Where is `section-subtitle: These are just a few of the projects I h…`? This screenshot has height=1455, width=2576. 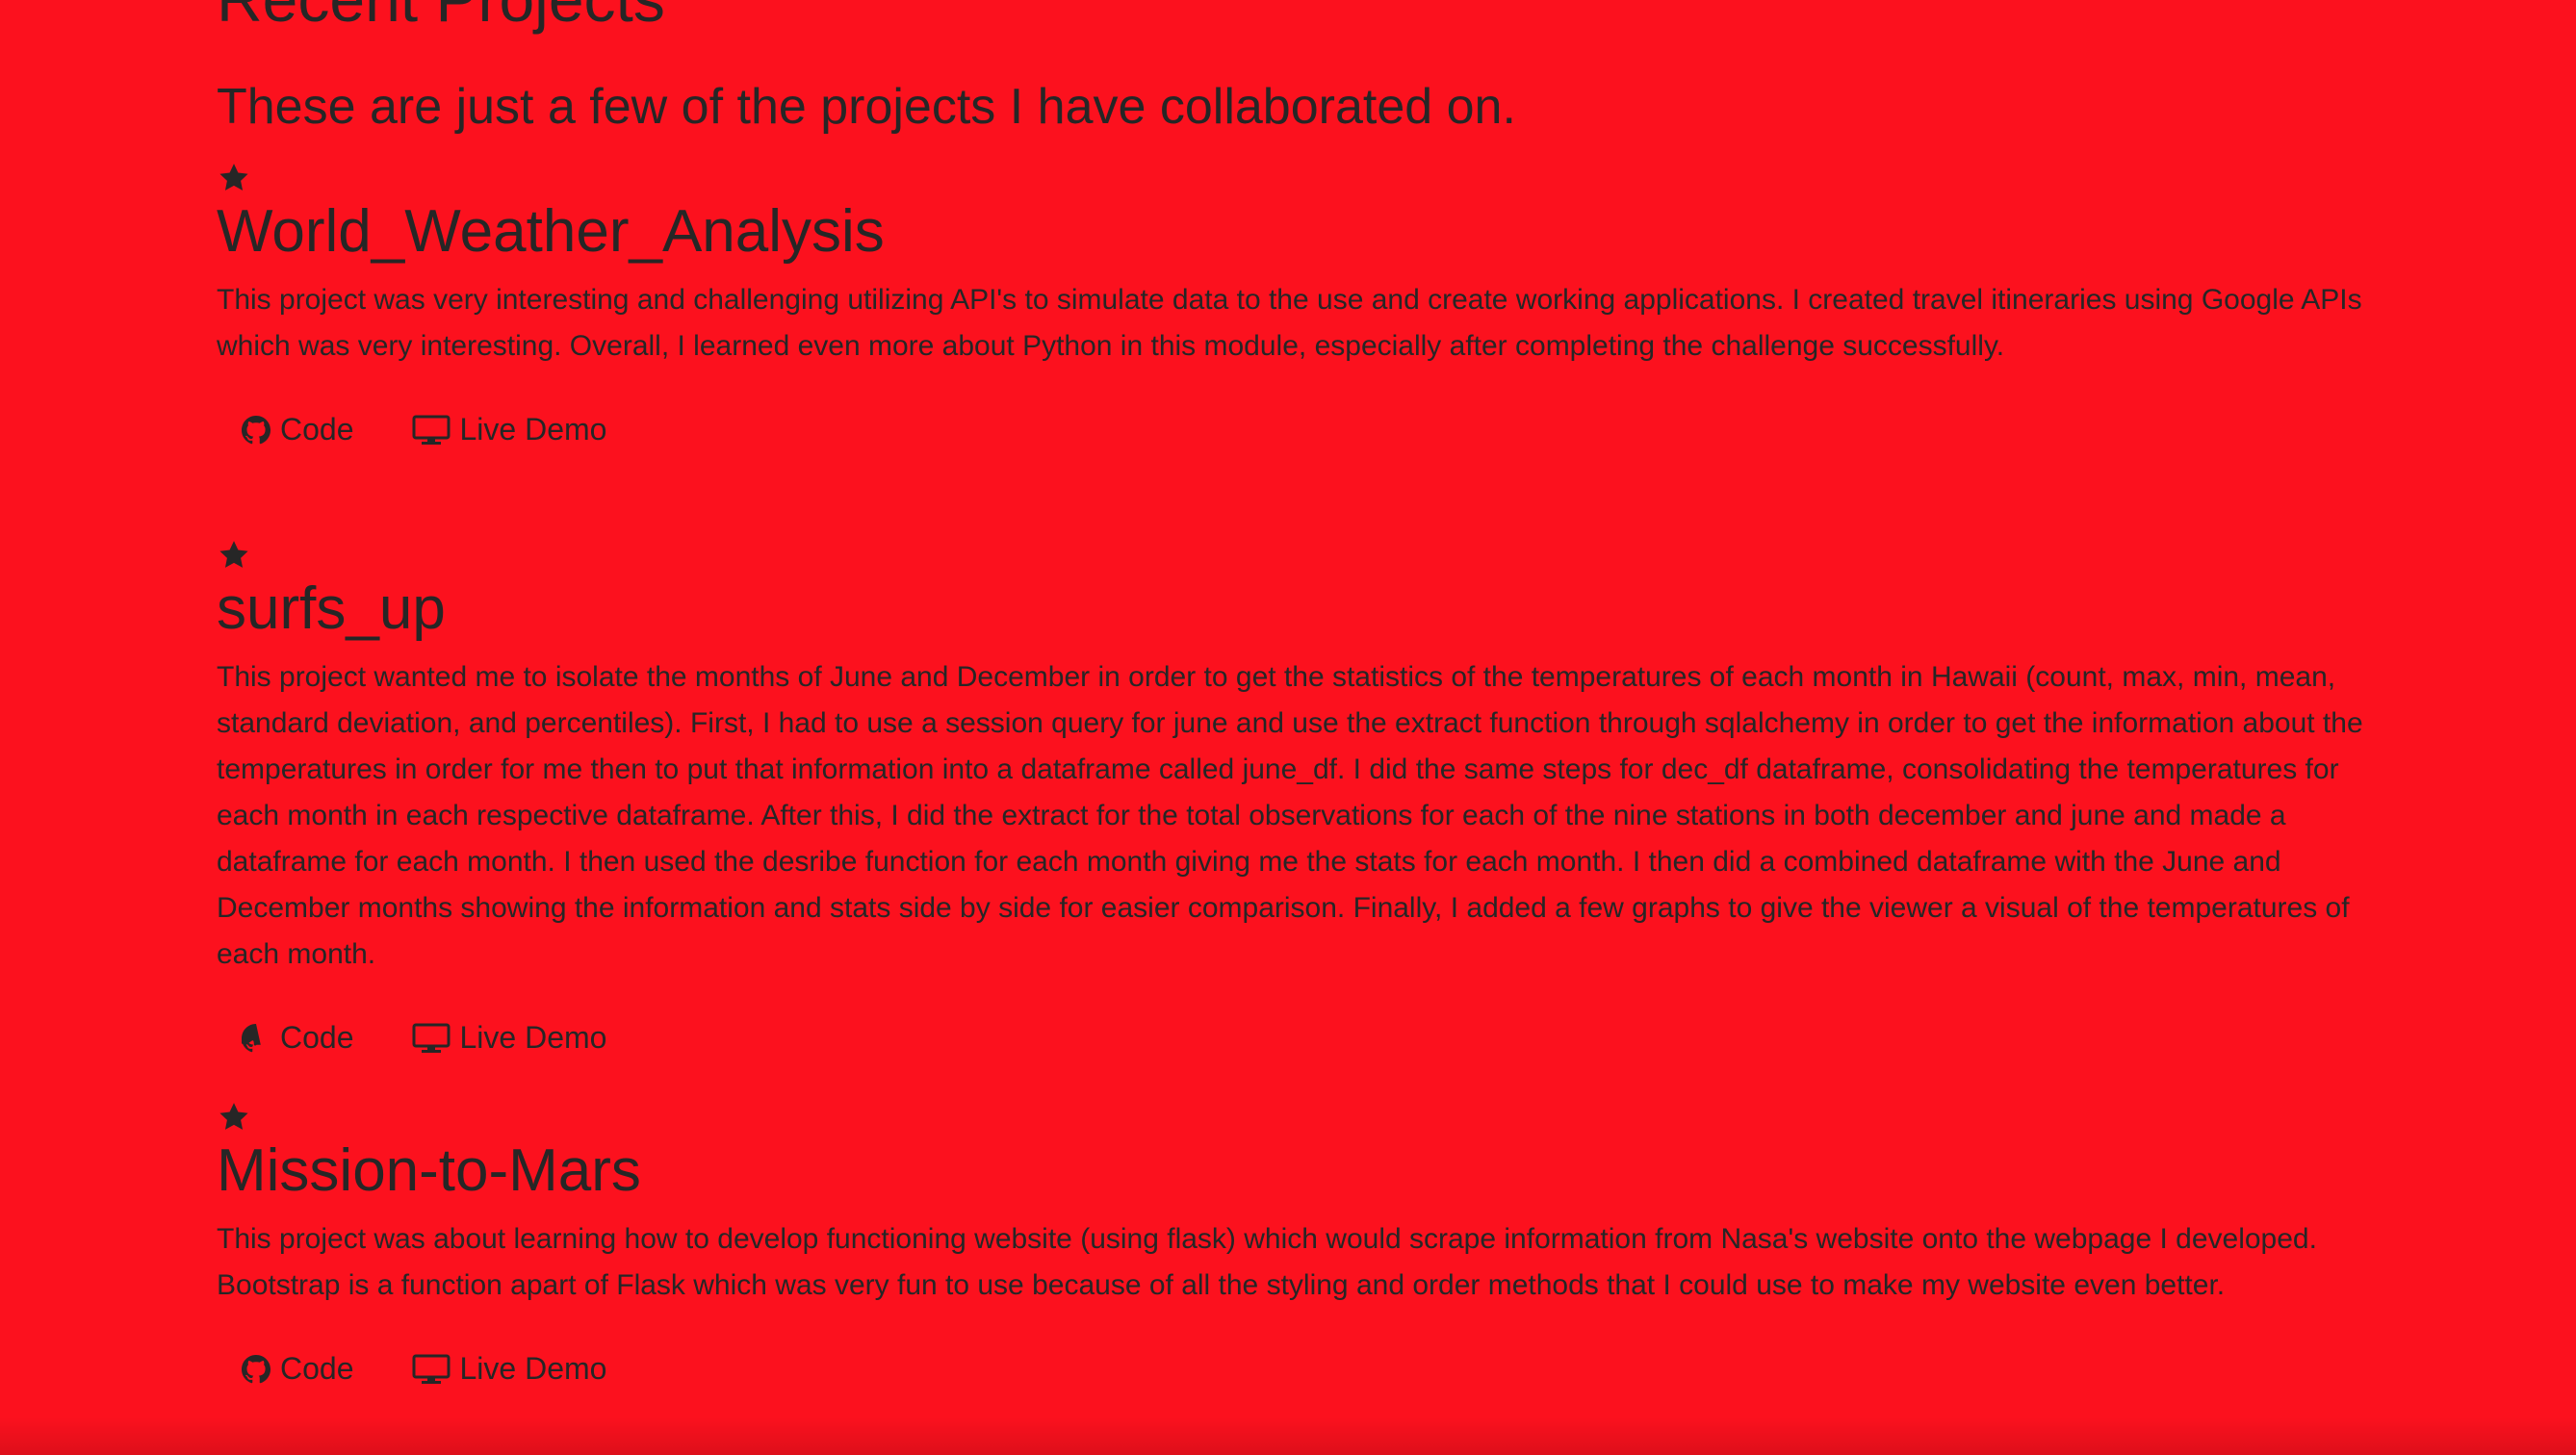
section-subtitle: These are just a few of the projects I h… is located at coordinates (867, 107).